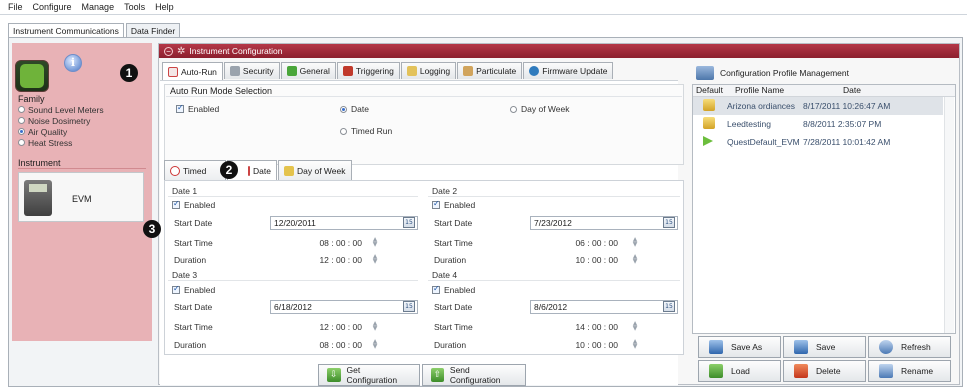 This screenshot has height=389, width=967. Describe the element at coordinates (847, 106) in the screenshot. I see `profile-date: 8/17/2011 10:26:47 AM` at that location.